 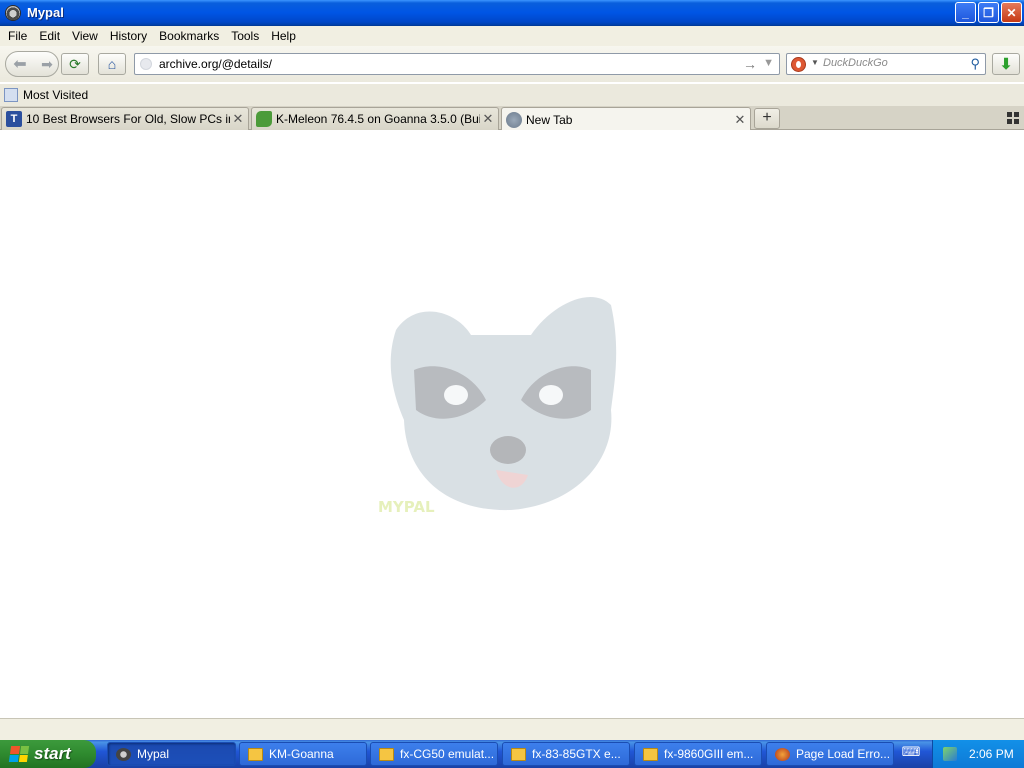 I want to click on clock: 2:06 PM, so click(x=991, y=754).